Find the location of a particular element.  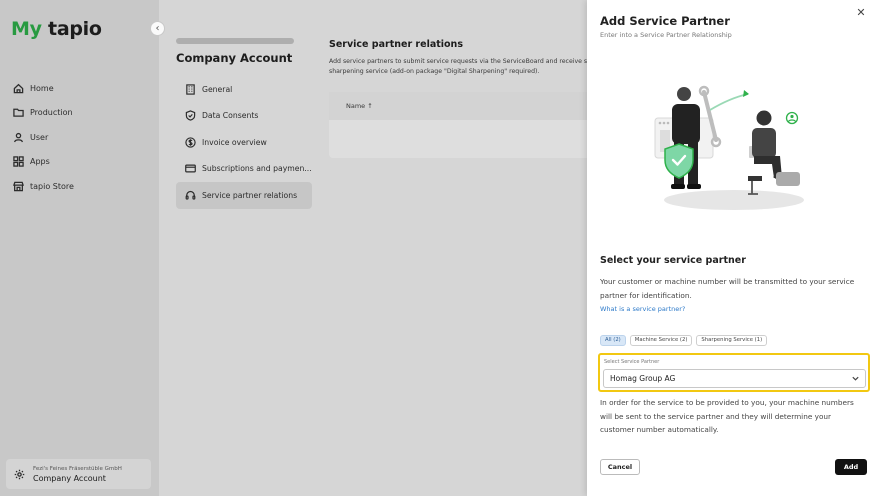

chevron-down-icon is located at coordinates (855, 378).